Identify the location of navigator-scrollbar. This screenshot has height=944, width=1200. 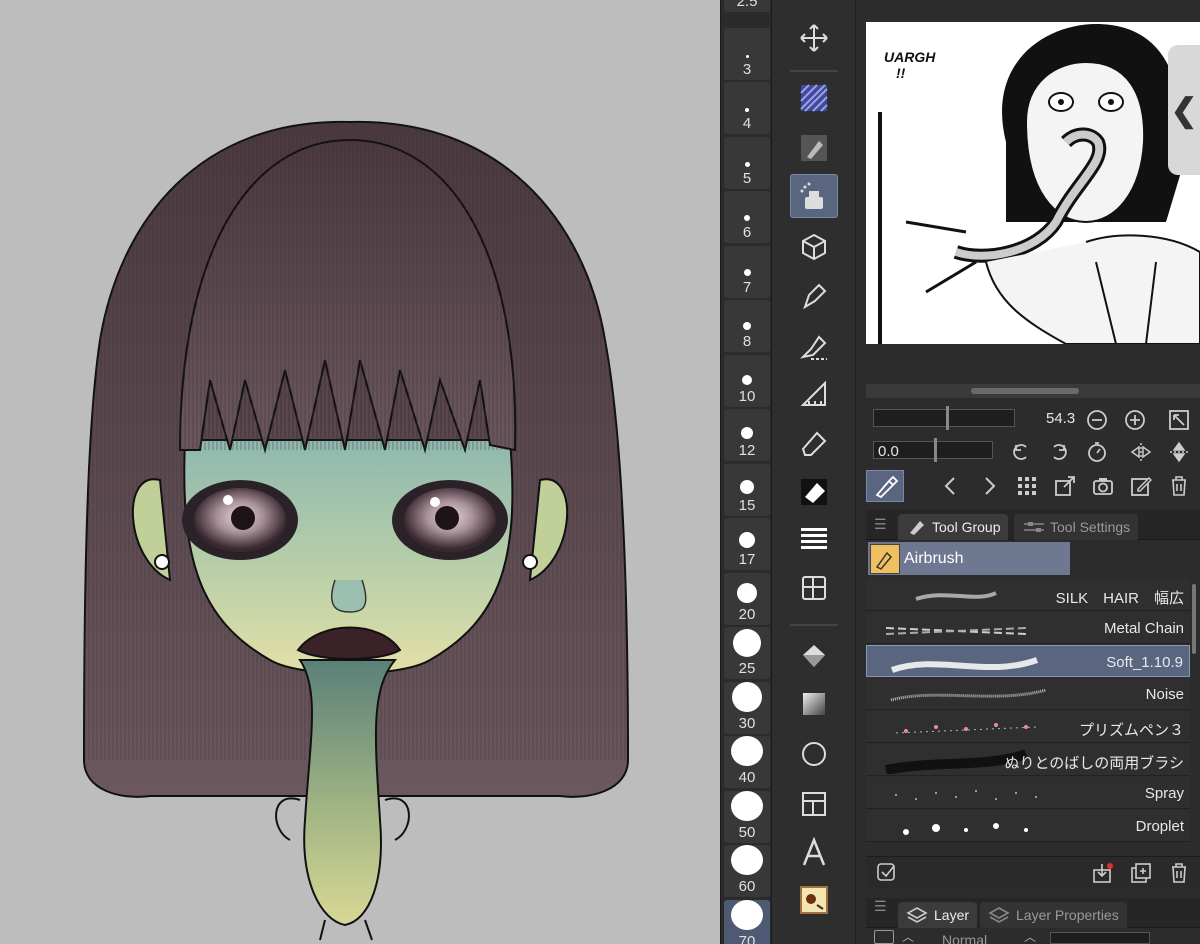
(1033, 391).